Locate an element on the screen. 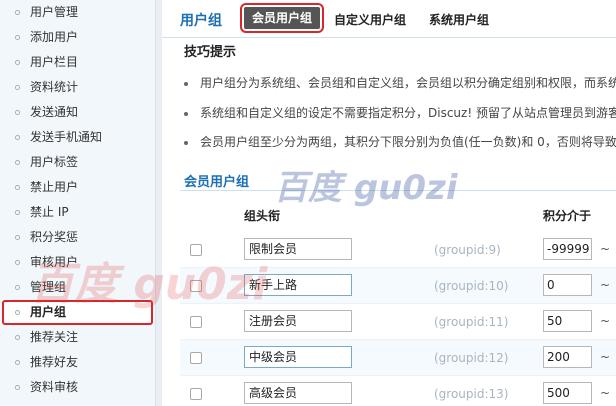 Image resolution: width=616 pixels, height=406 pixels. sidebar-item-label: 用户标签 is located at coordinates (54, 162).